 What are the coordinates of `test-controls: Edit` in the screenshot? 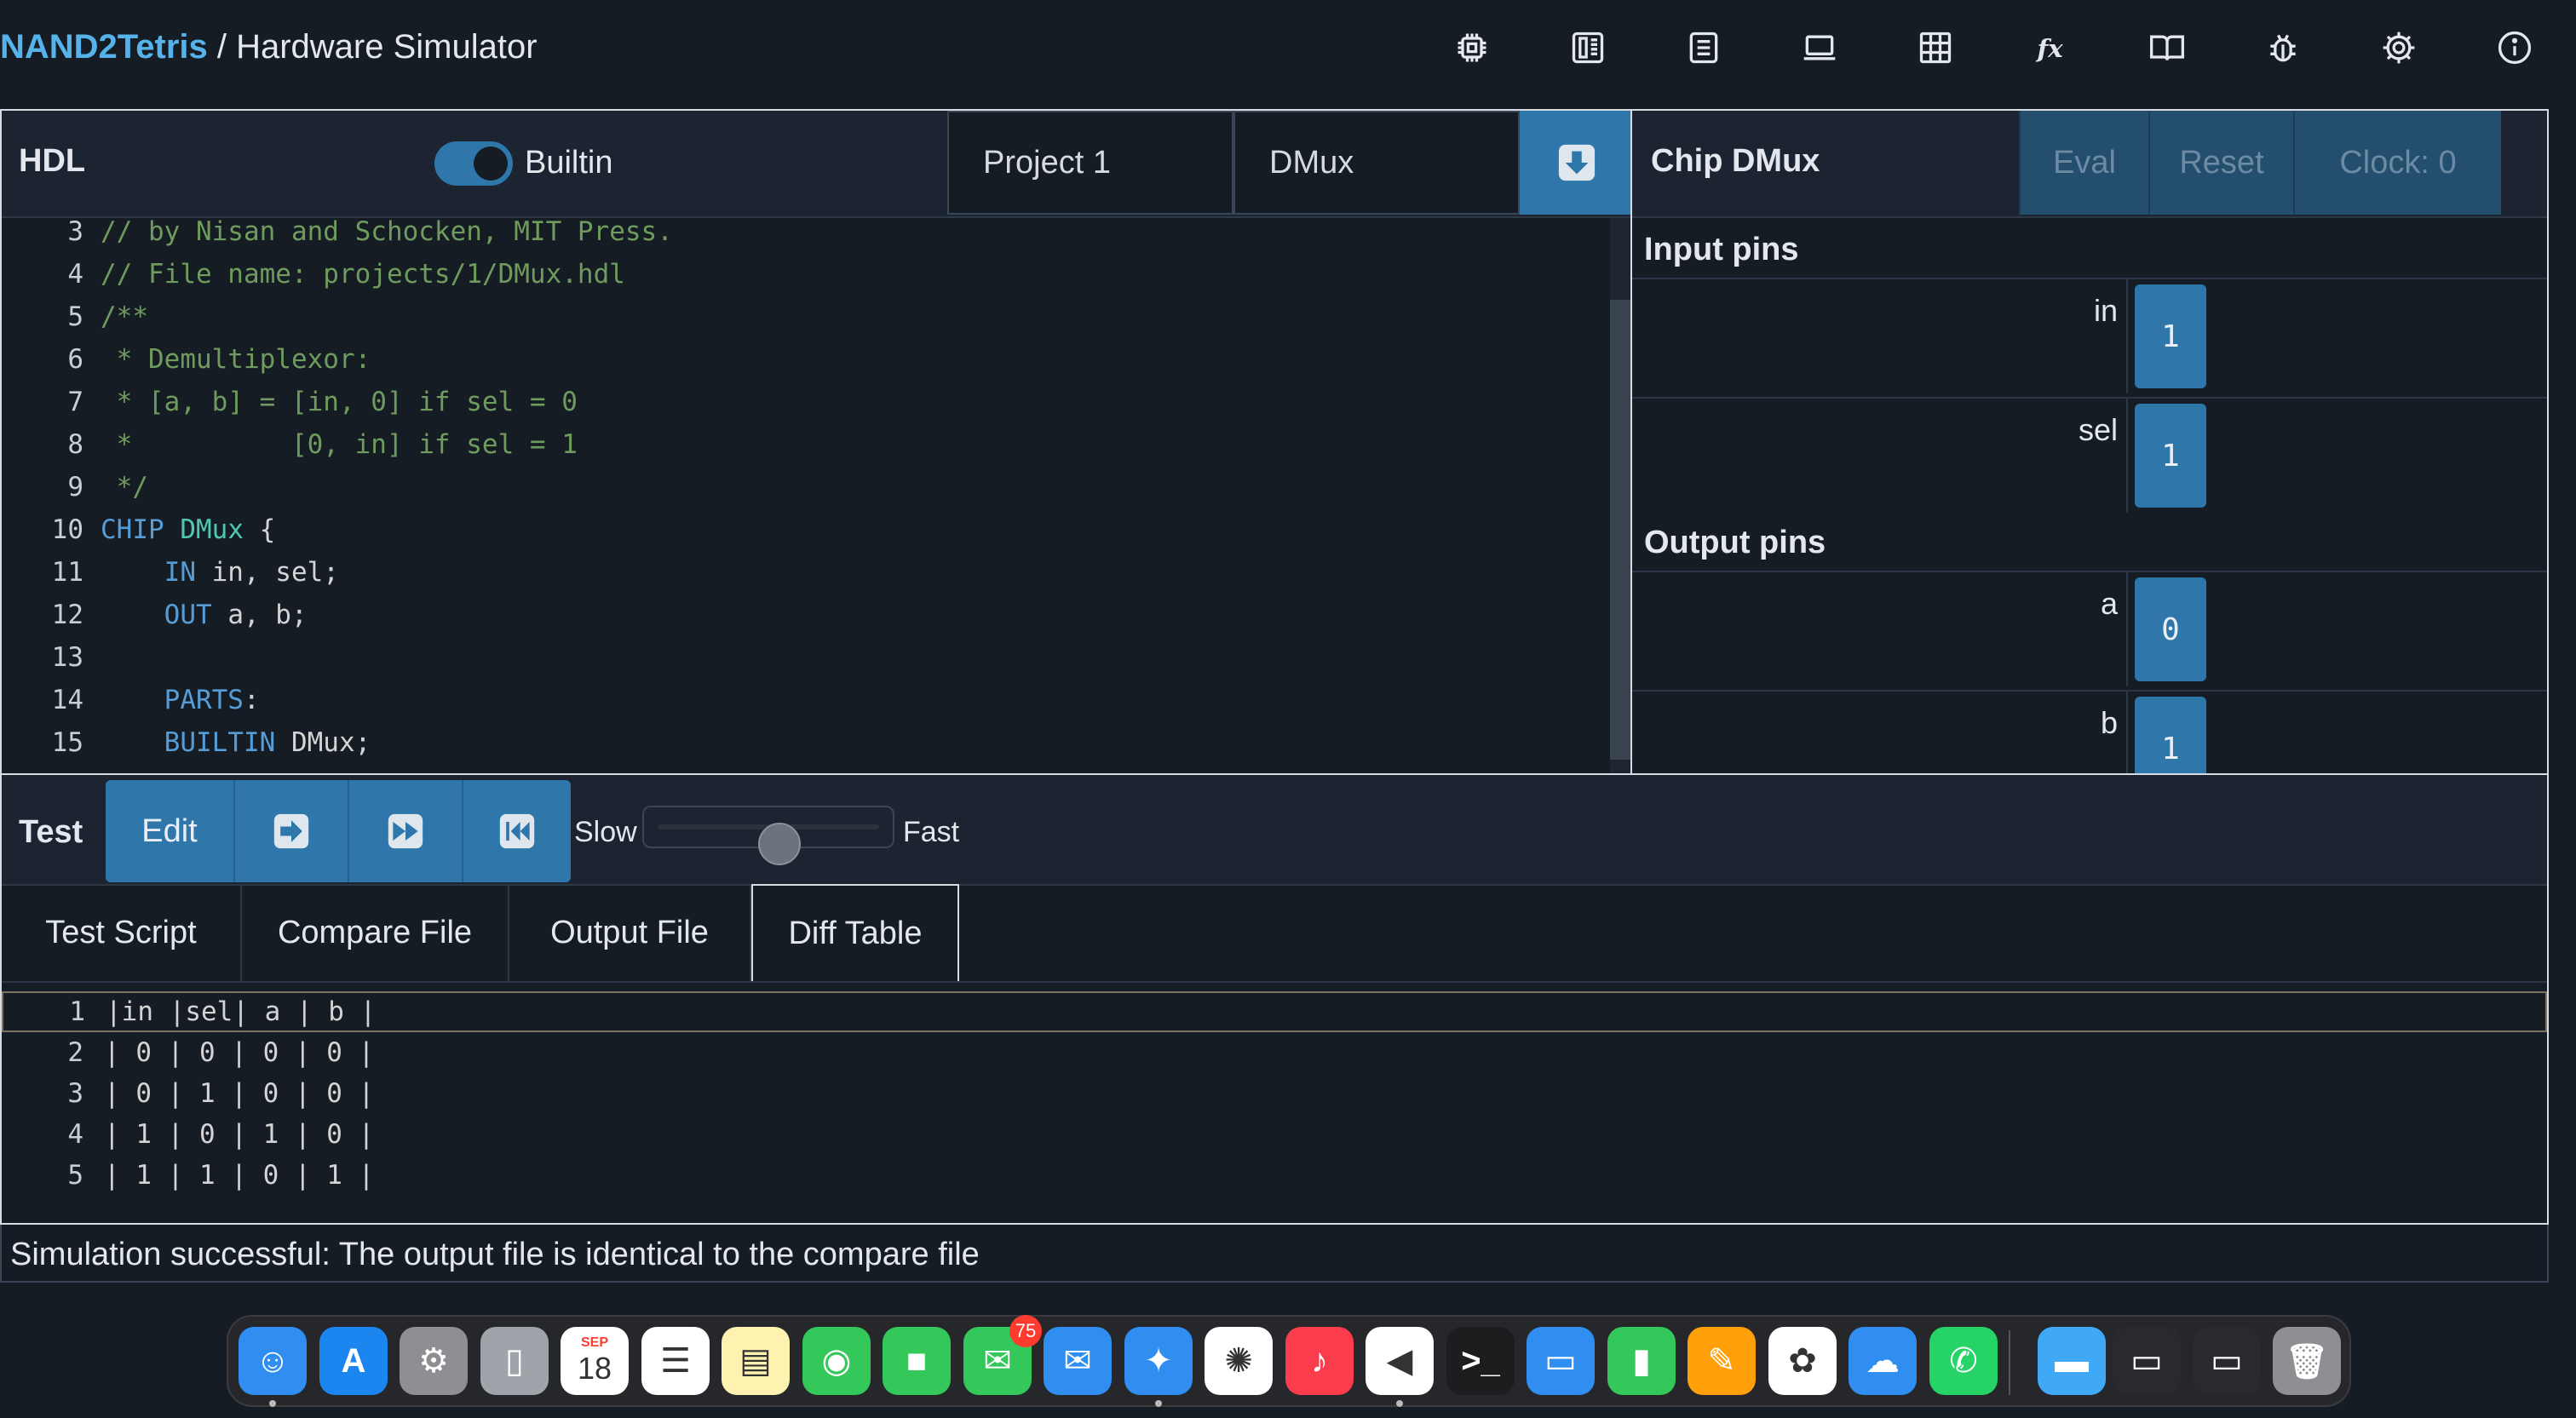 It's located at (339, 831).